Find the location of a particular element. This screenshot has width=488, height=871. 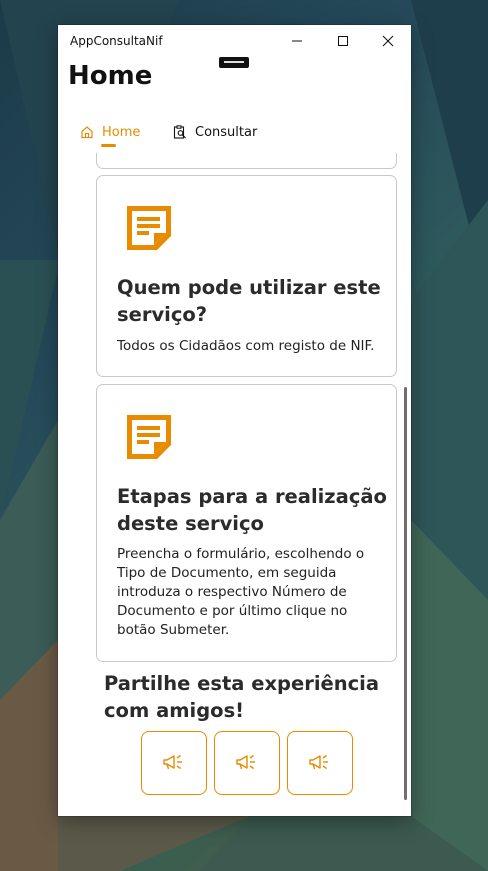

tab-home: Home is located at coordinates (110, 132).